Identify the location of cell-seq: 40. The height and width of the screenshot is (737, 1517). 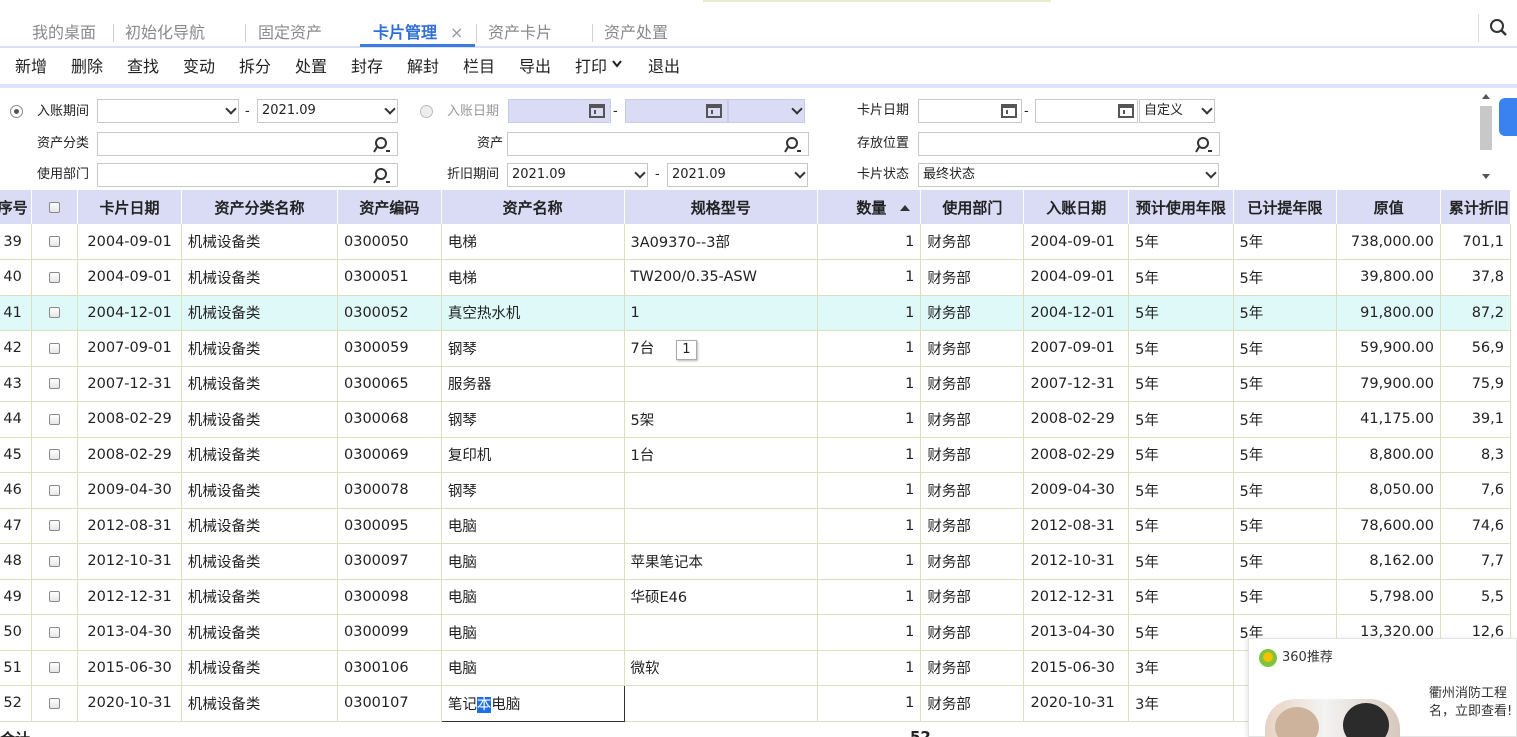
(16, 277).